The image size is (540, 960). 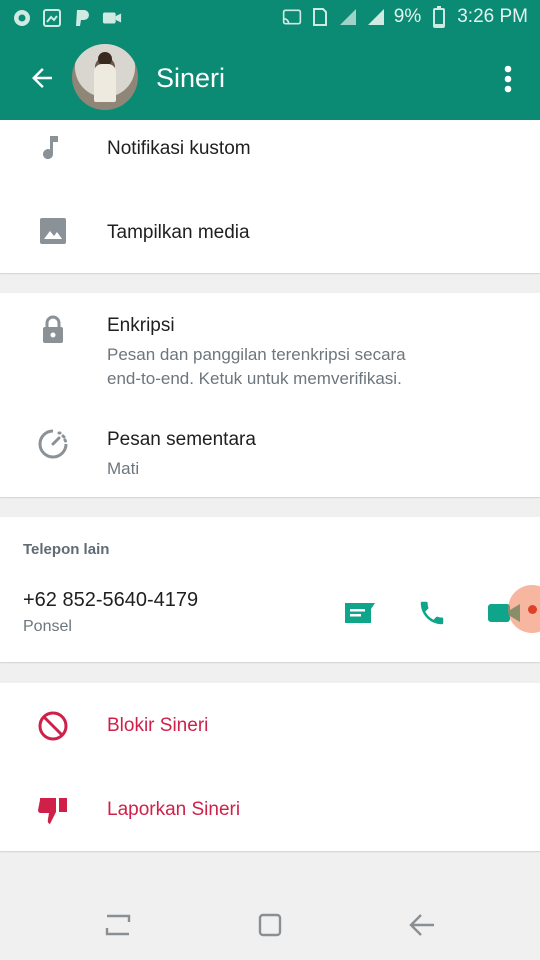 I want to click on paypal-icon, so click(x=82, y=18).